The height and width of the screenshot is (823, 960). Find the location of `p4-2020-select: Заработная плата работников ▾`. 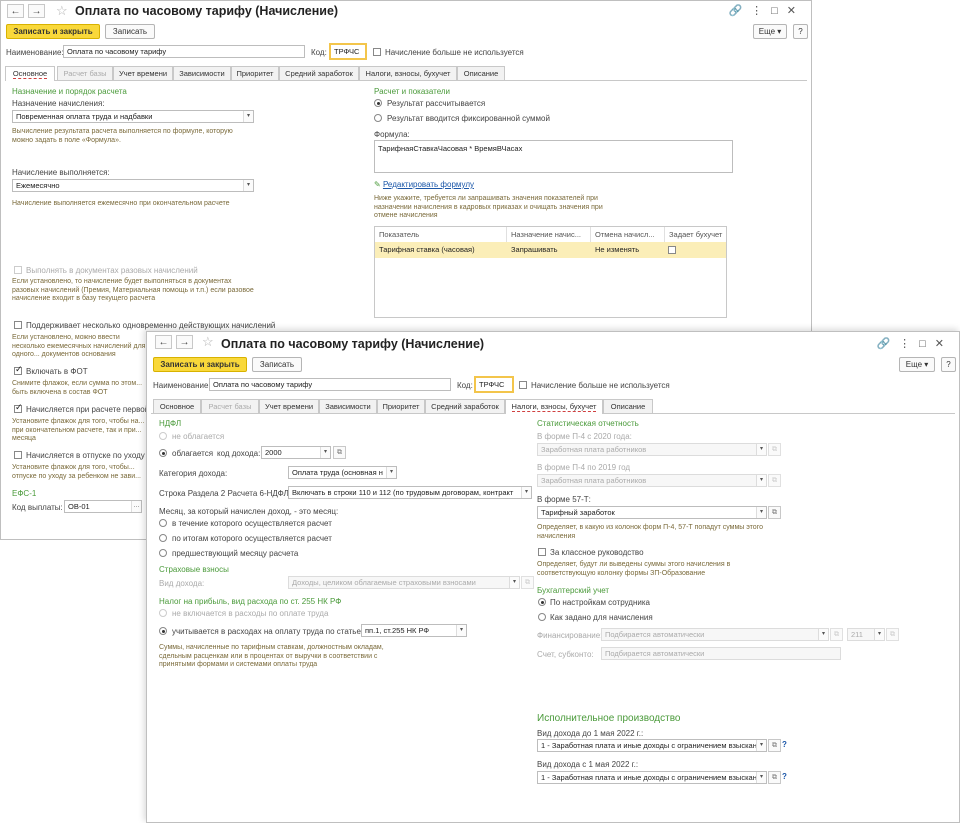

p4-2020-select: Заработная плата работников ▾ is located at coordinates (652, 449).